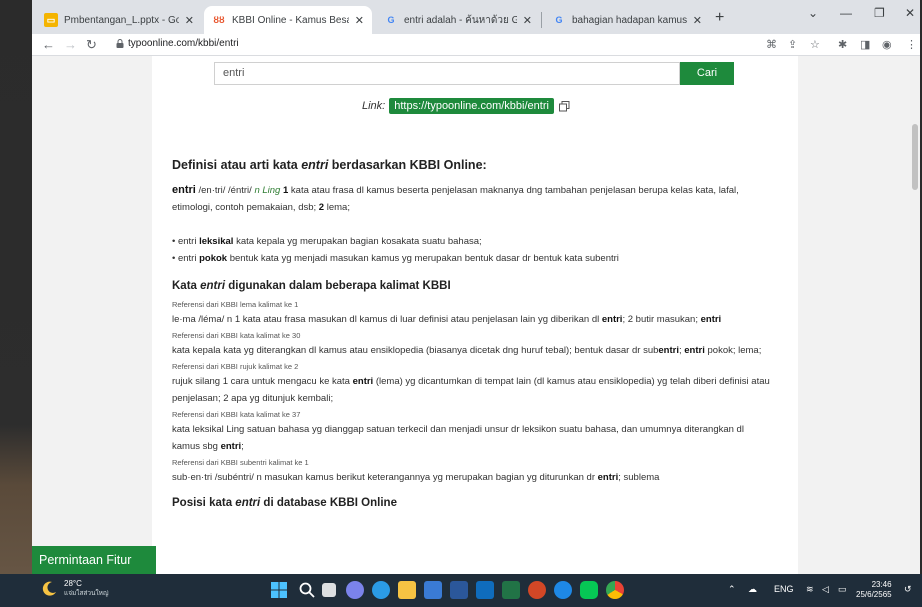 This screenshot has width=922, height=607. Describe the element at coordinates (842, 589) in the screenshot. I see `battery-icon: ▭` at that location.